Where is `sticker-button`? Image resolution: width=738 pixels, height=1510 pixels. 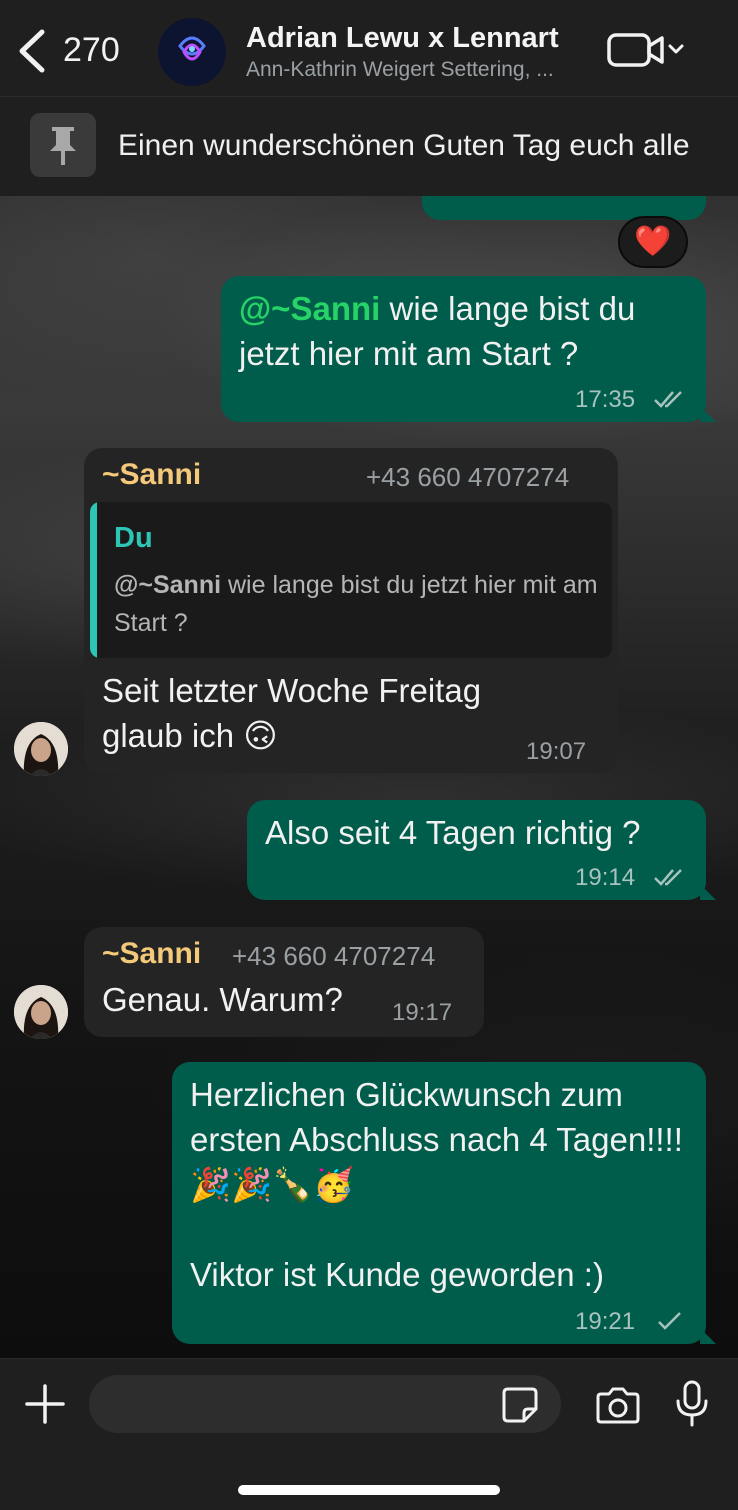
sticker-button is located at coordinates (520, 1405).